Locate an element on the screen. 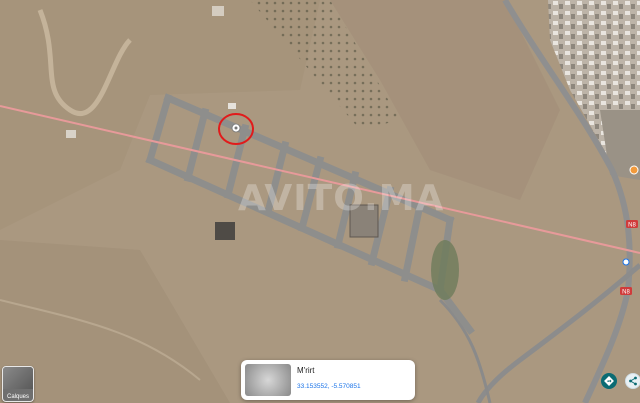  share-icon is located at coordinates (633, 381).